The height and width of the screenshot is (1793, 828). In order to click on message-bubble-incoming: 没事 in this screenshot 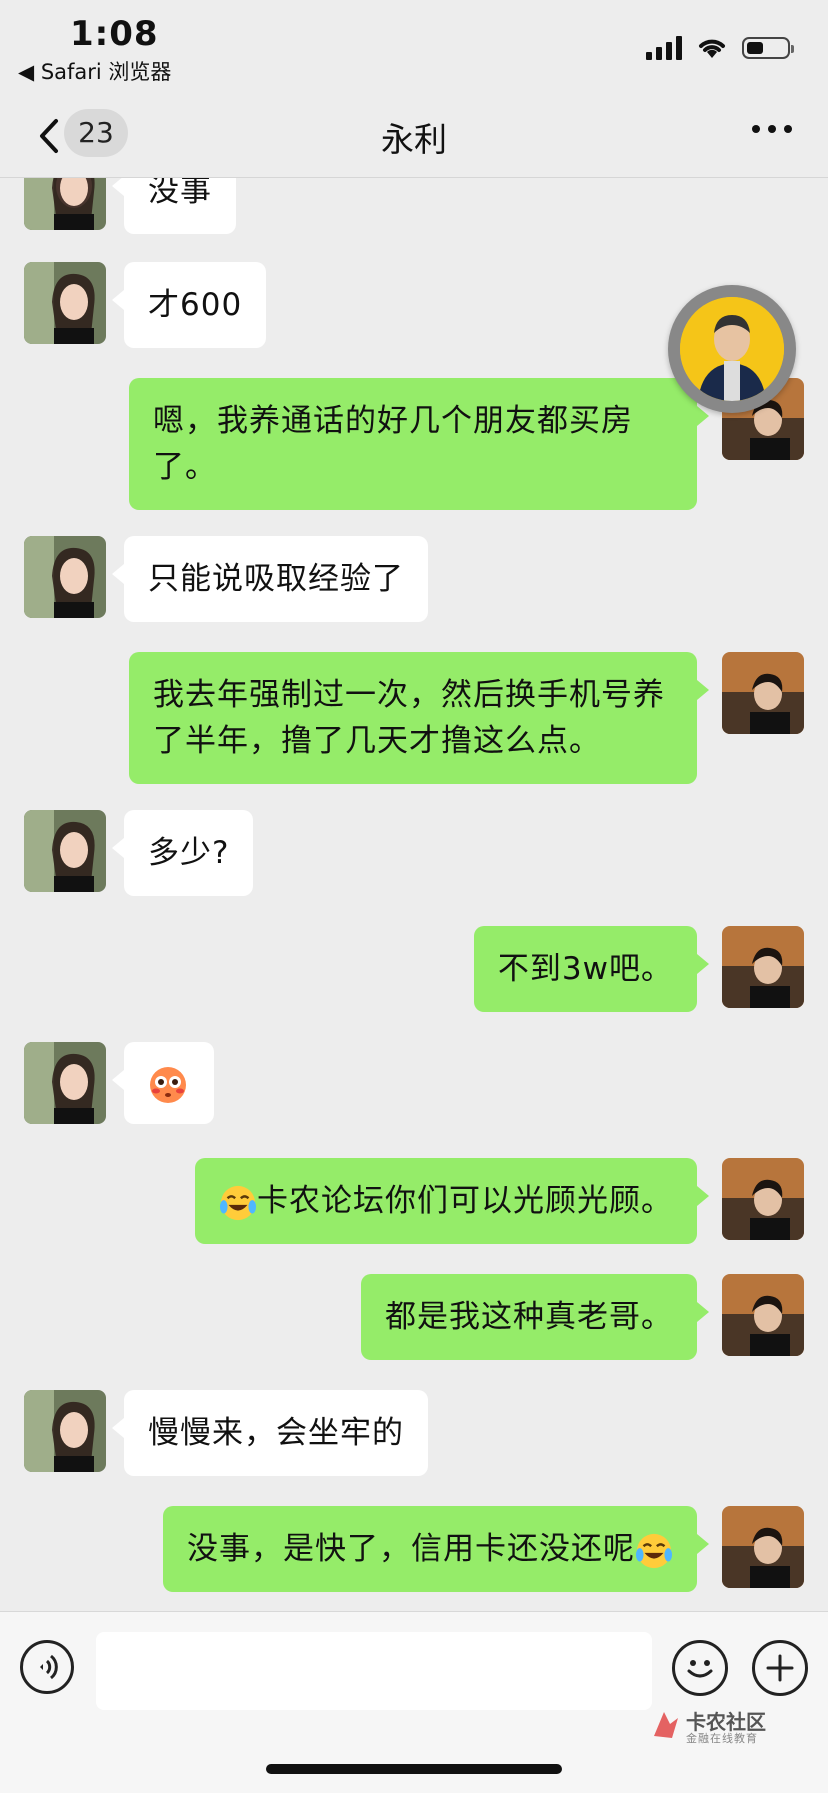, I will do `click(174, 206)`.